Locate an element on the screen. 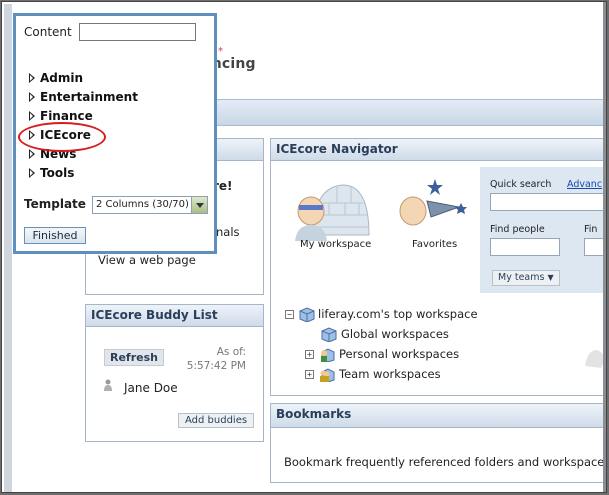 This screenshot has height=495, width=609. view-web-page-link: View a web page is located at coordinates (147, 260).